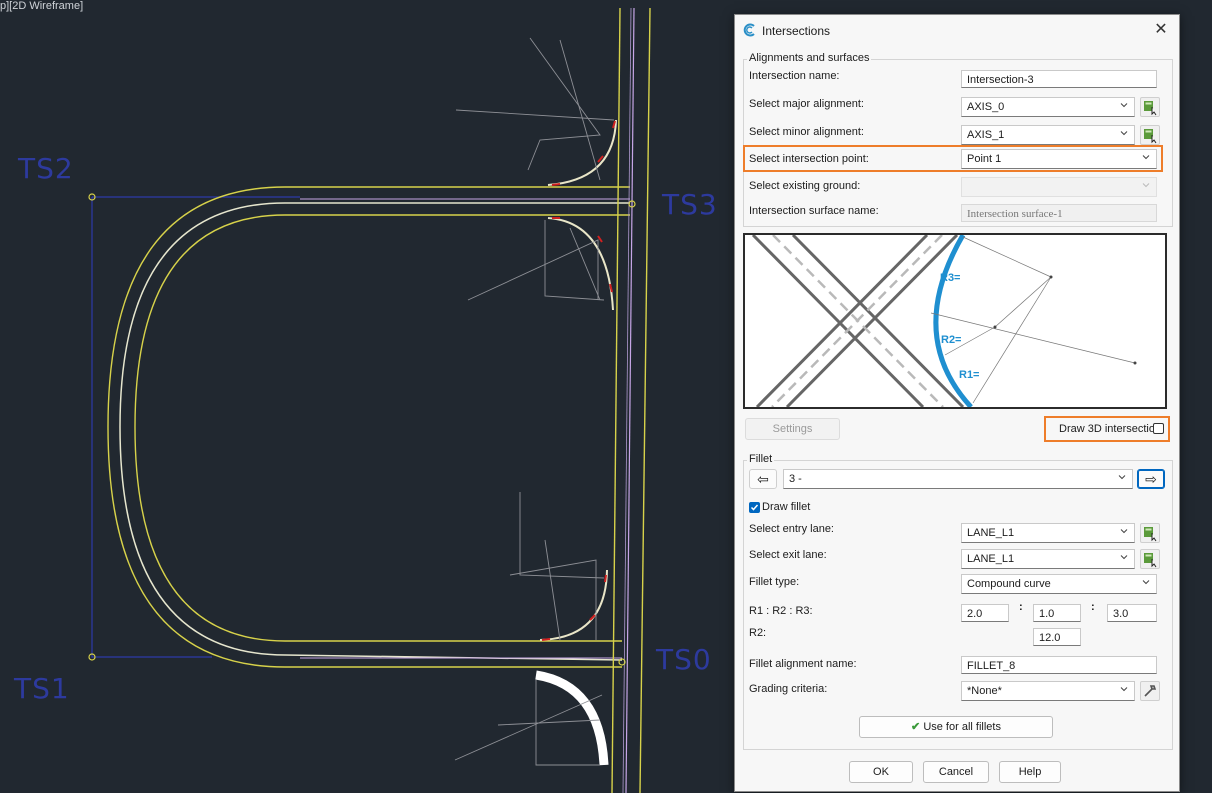  What do you see at coordinates (1048, 107) in the screenshot?
I see `major-alignment-select: AXIS_0` at bounding box center [1048, 107].